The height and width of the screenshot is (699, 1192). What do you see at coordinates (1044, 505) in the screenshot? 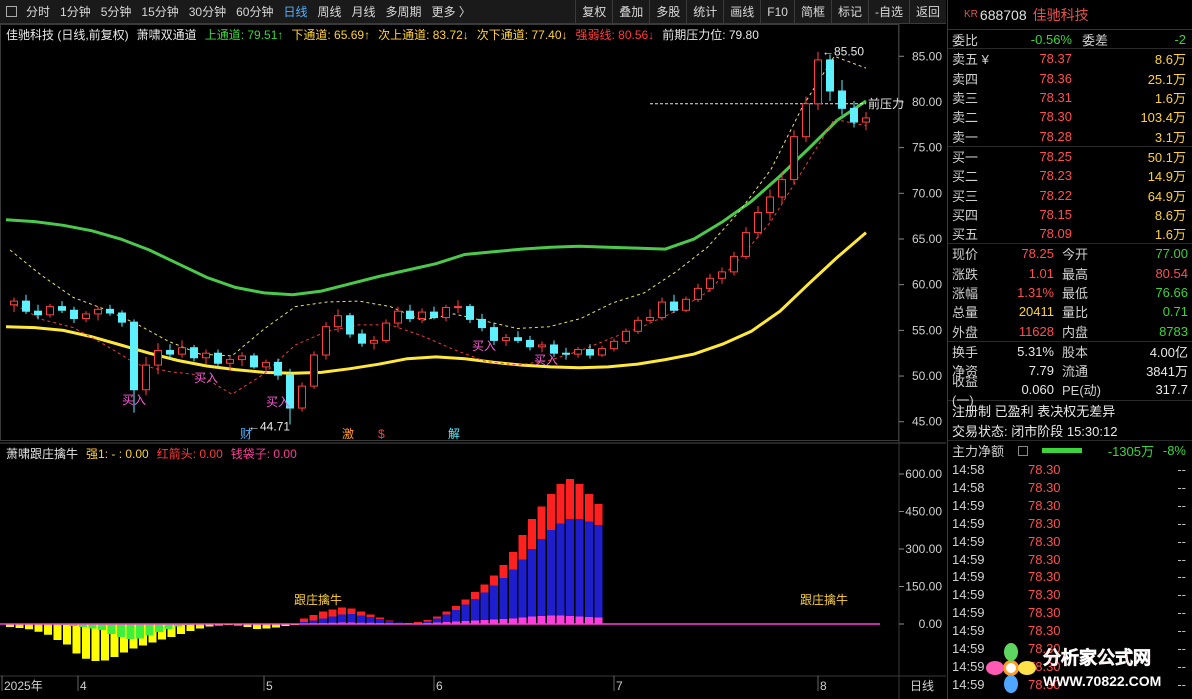
I see `tick-price: 78.30` at bounding box center [1044, 505].